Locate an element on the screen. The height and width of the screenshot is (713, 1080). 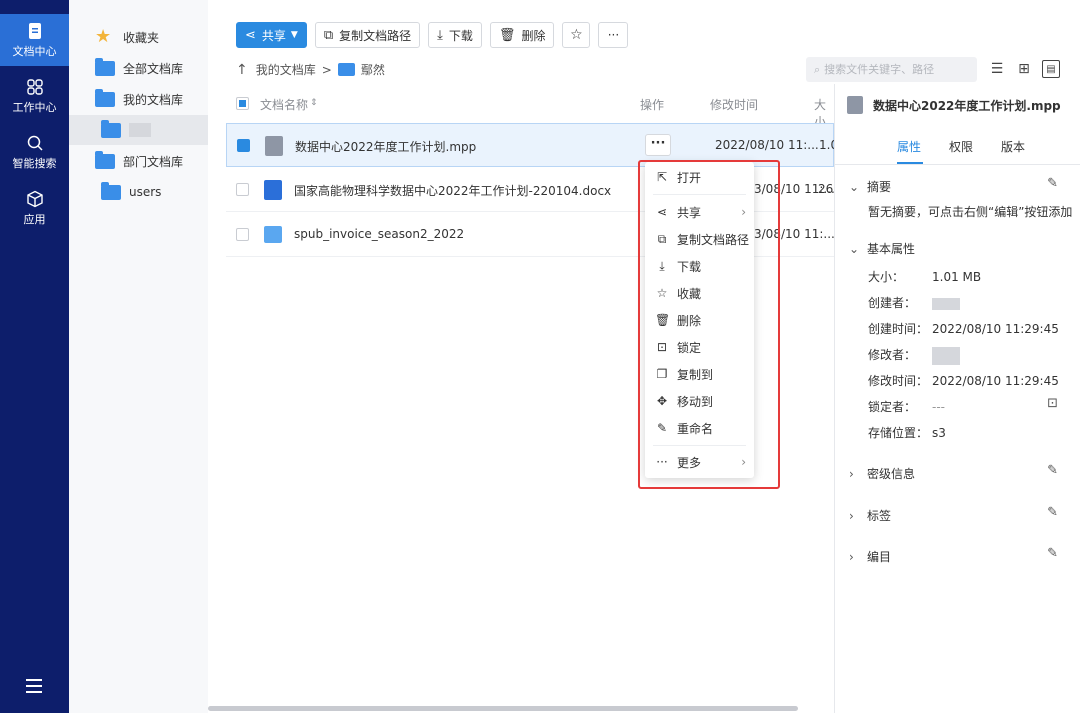
header-name: 文档名称 is located at coordinates (284, 104).